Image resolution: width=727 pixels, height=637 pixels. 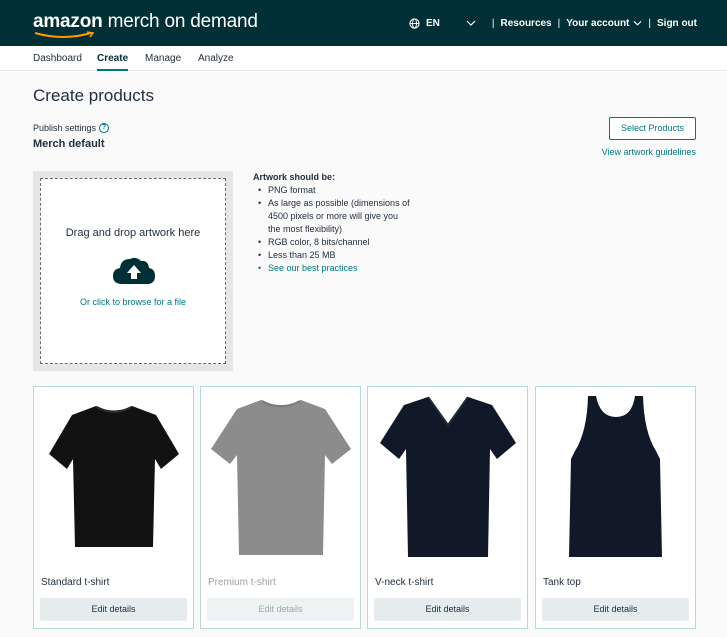 I want to click on sign-out-link: Sign out, so click(x=677, y=23).